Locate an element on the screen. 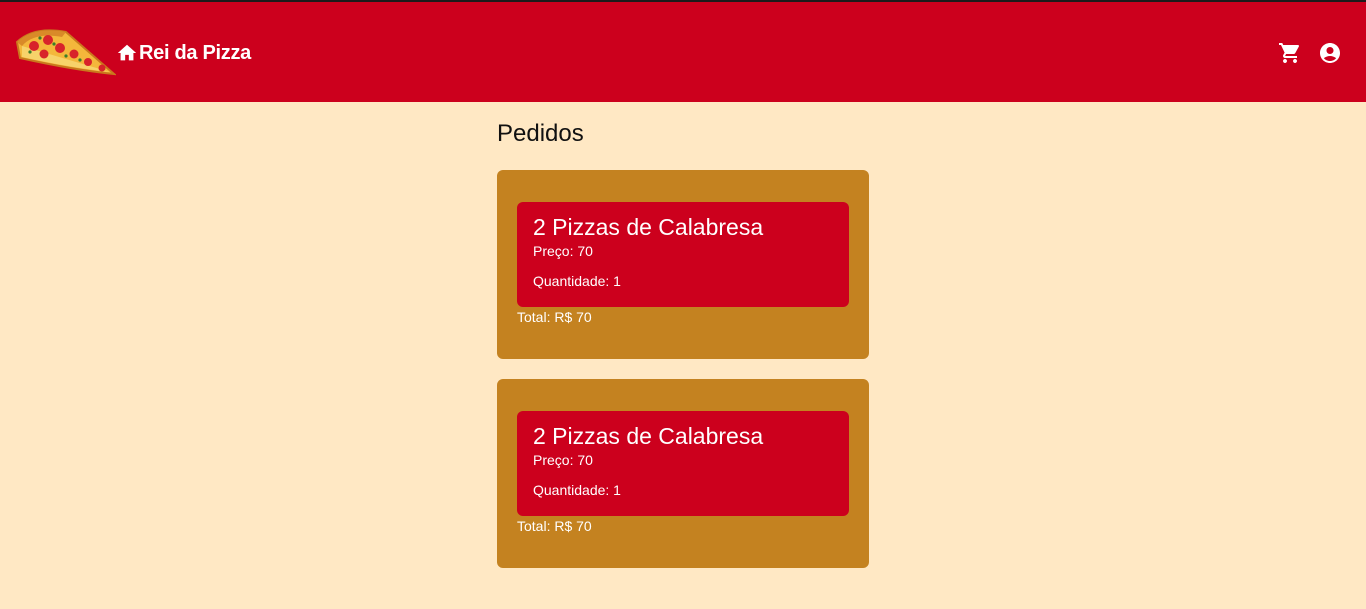 Image resolution: width=1366 pixels, height=609 pixels. pizza-slice-icon is located at coordinates (66, 52).